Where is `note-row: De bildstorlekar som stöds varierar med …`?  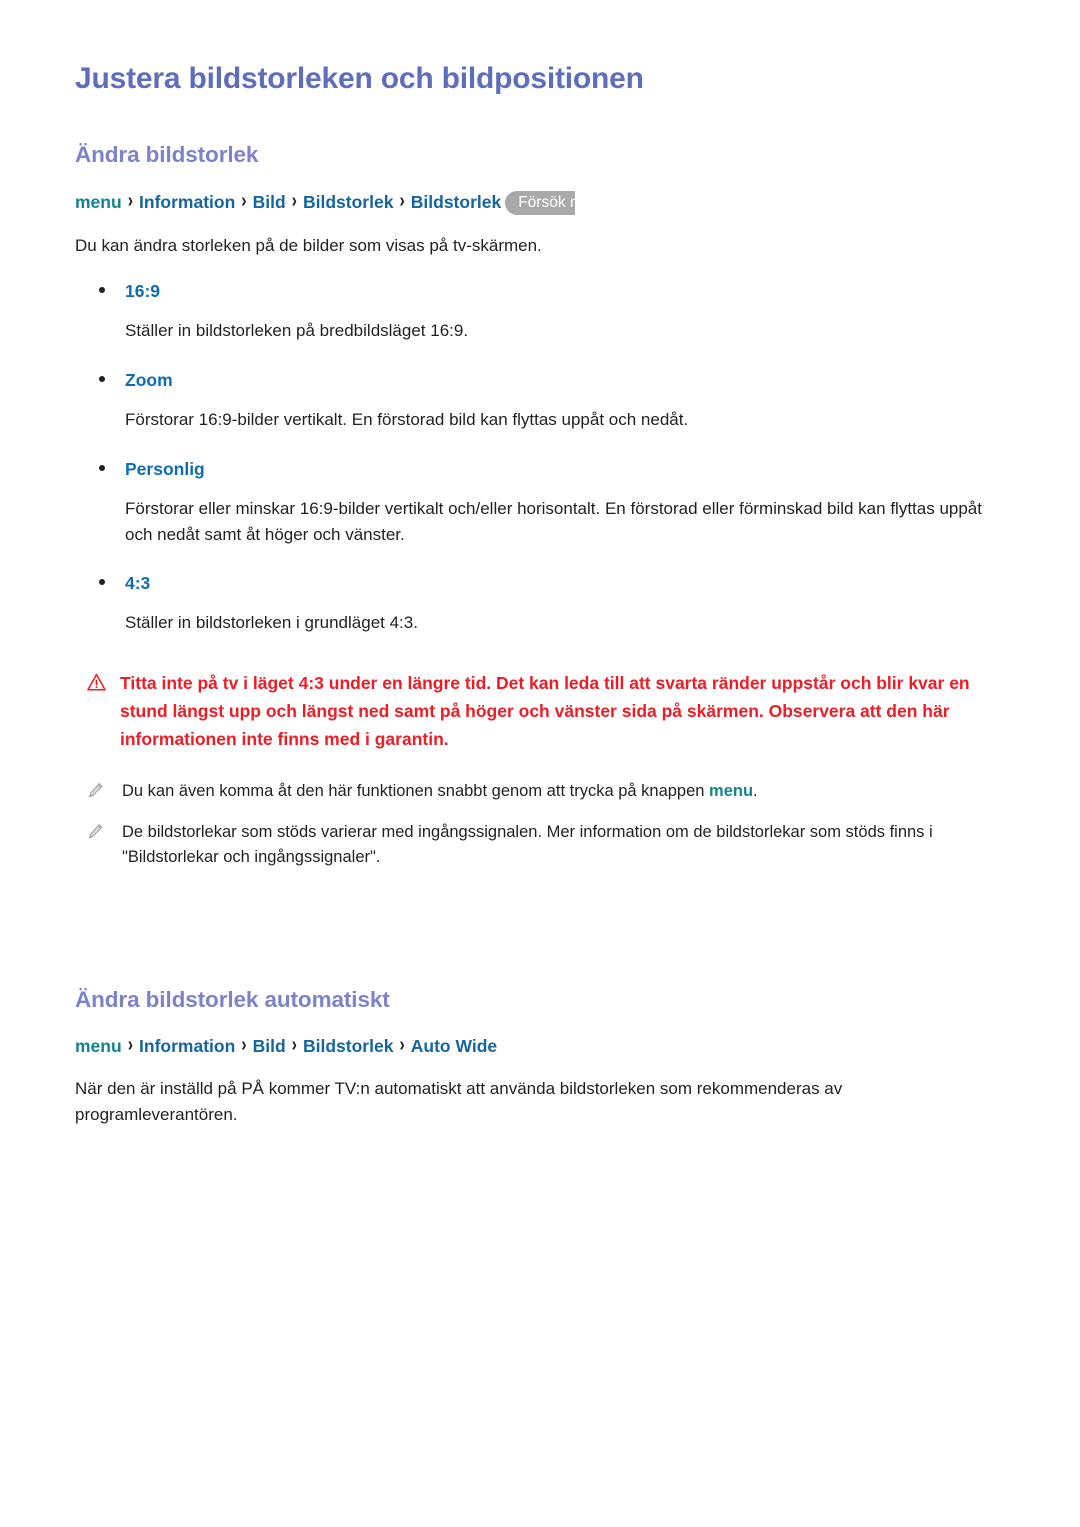 note-row: De bildstorlekar som stöds varierar med … is located at coordinates (534, 845).